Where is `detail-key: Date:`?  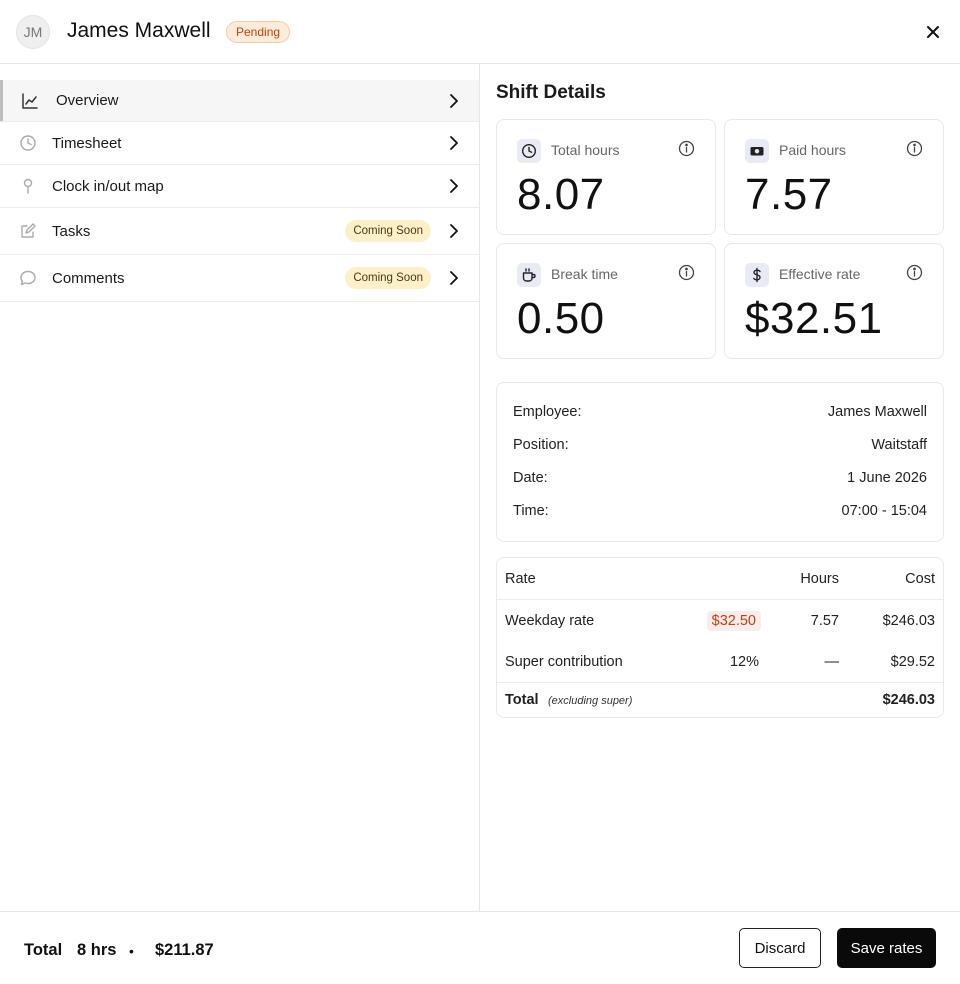
detail-key: Date: is located at coordinates (530, 478).